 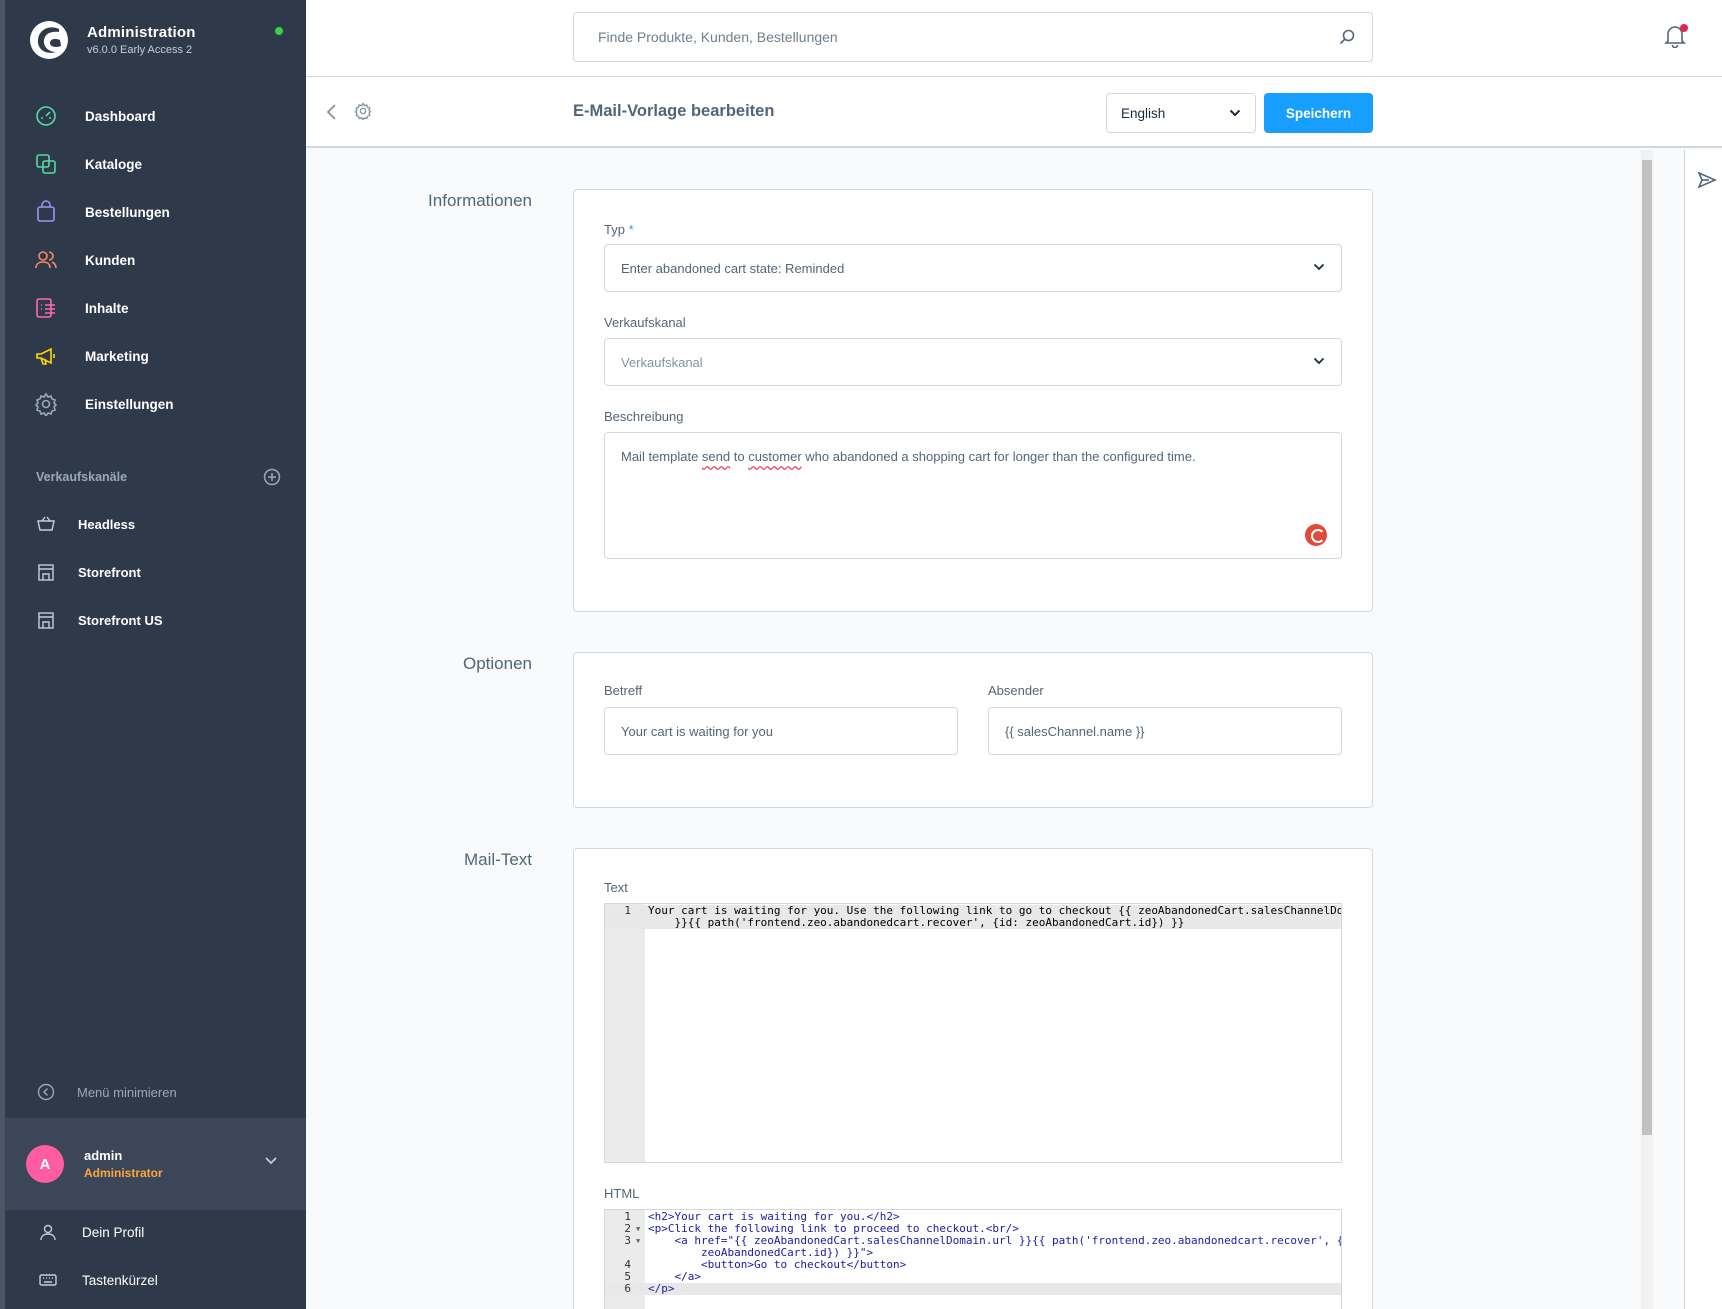 I want to click on section-title-options: Optionen, so click(x=497, y=663).